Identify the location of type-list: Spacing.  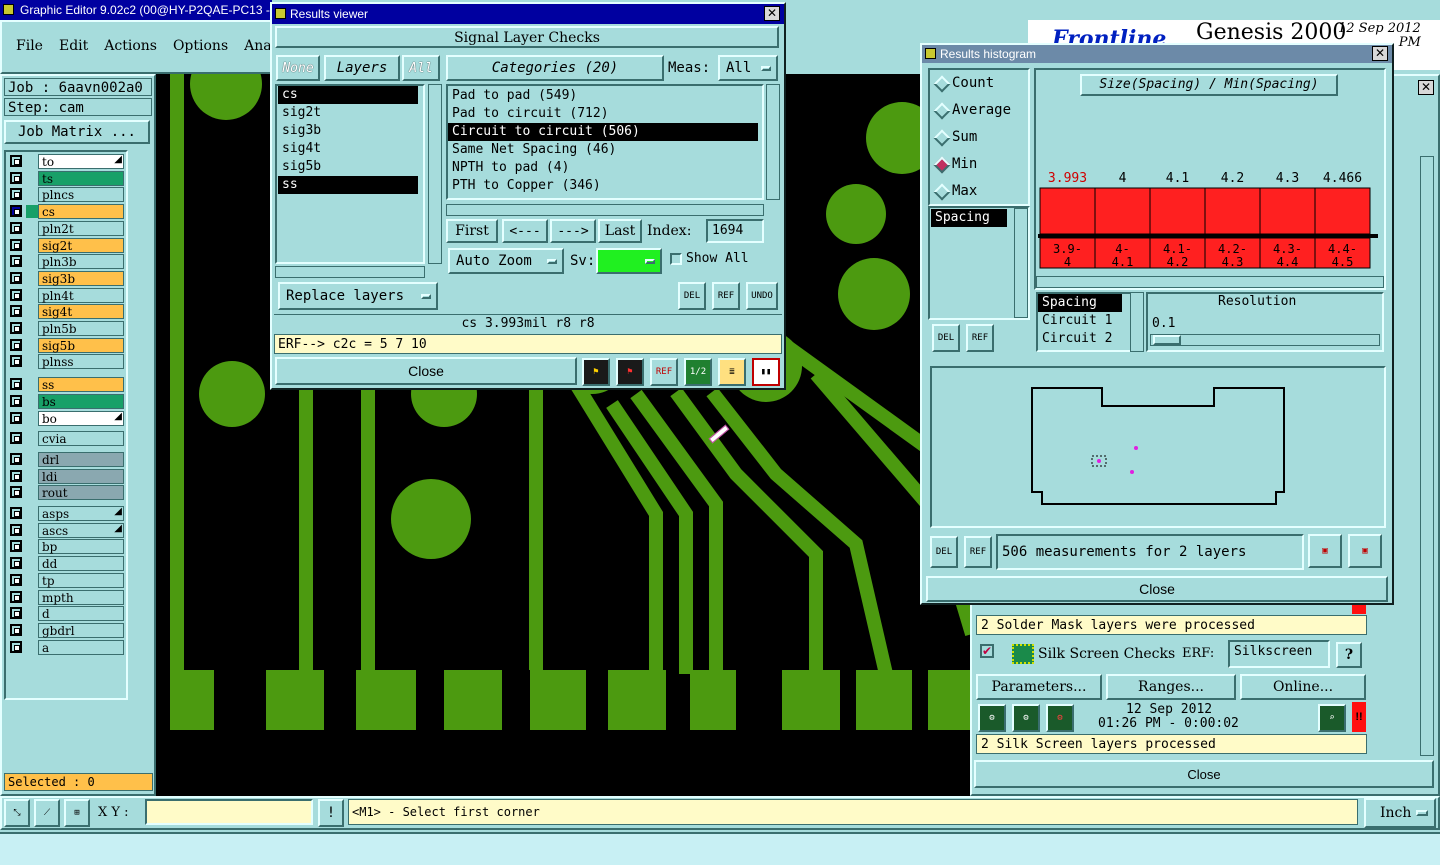
(969, 218).